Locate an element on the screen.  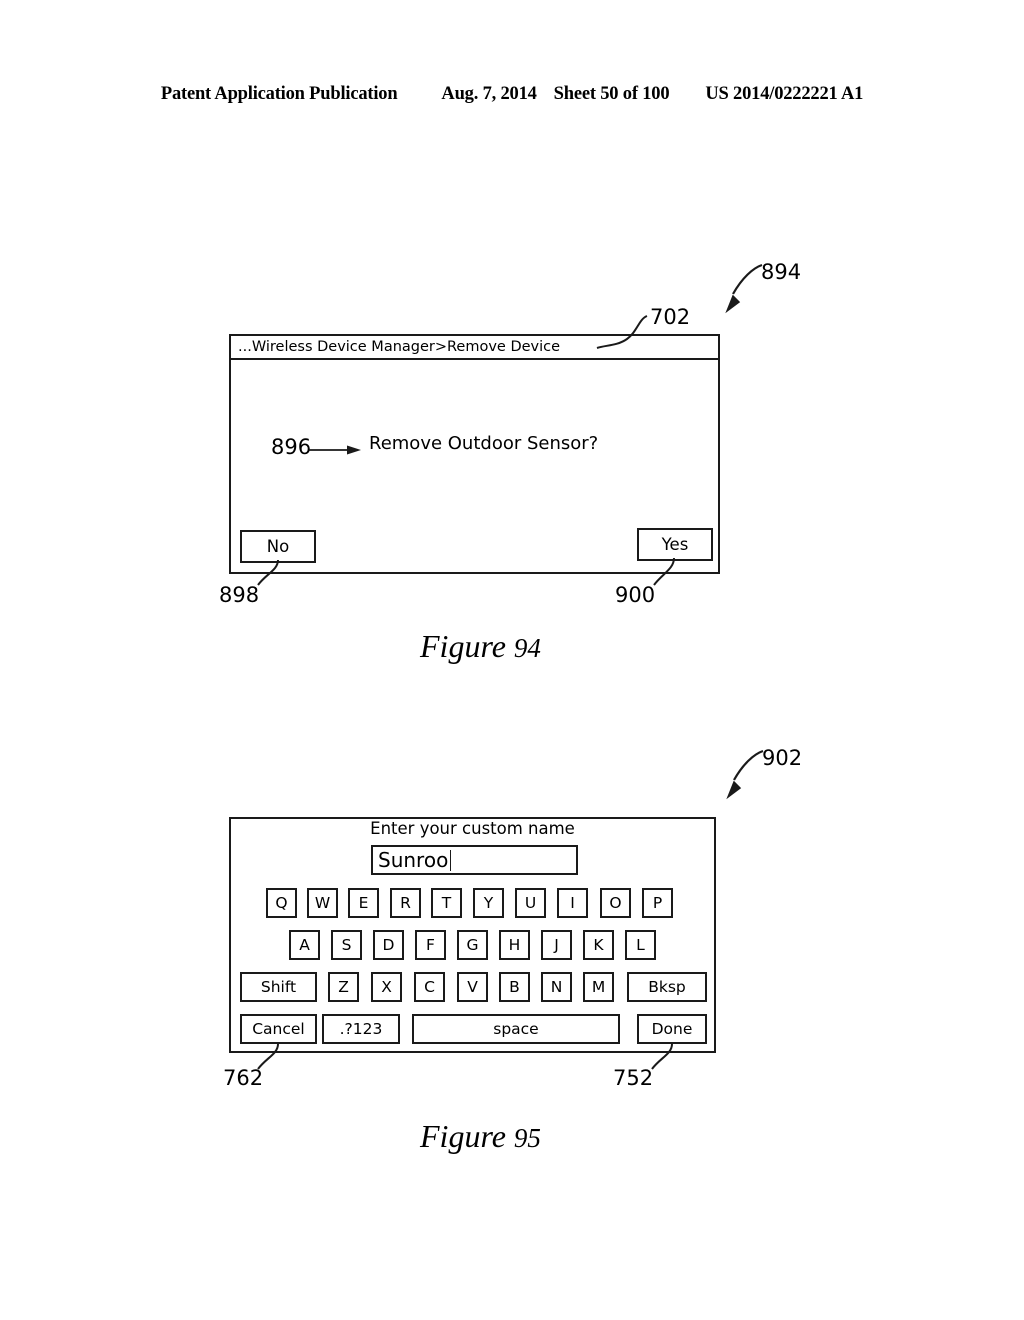
dialog-title-bar: ...Wireless Device Manager>Remove Device is located at coordinates (474, 348).